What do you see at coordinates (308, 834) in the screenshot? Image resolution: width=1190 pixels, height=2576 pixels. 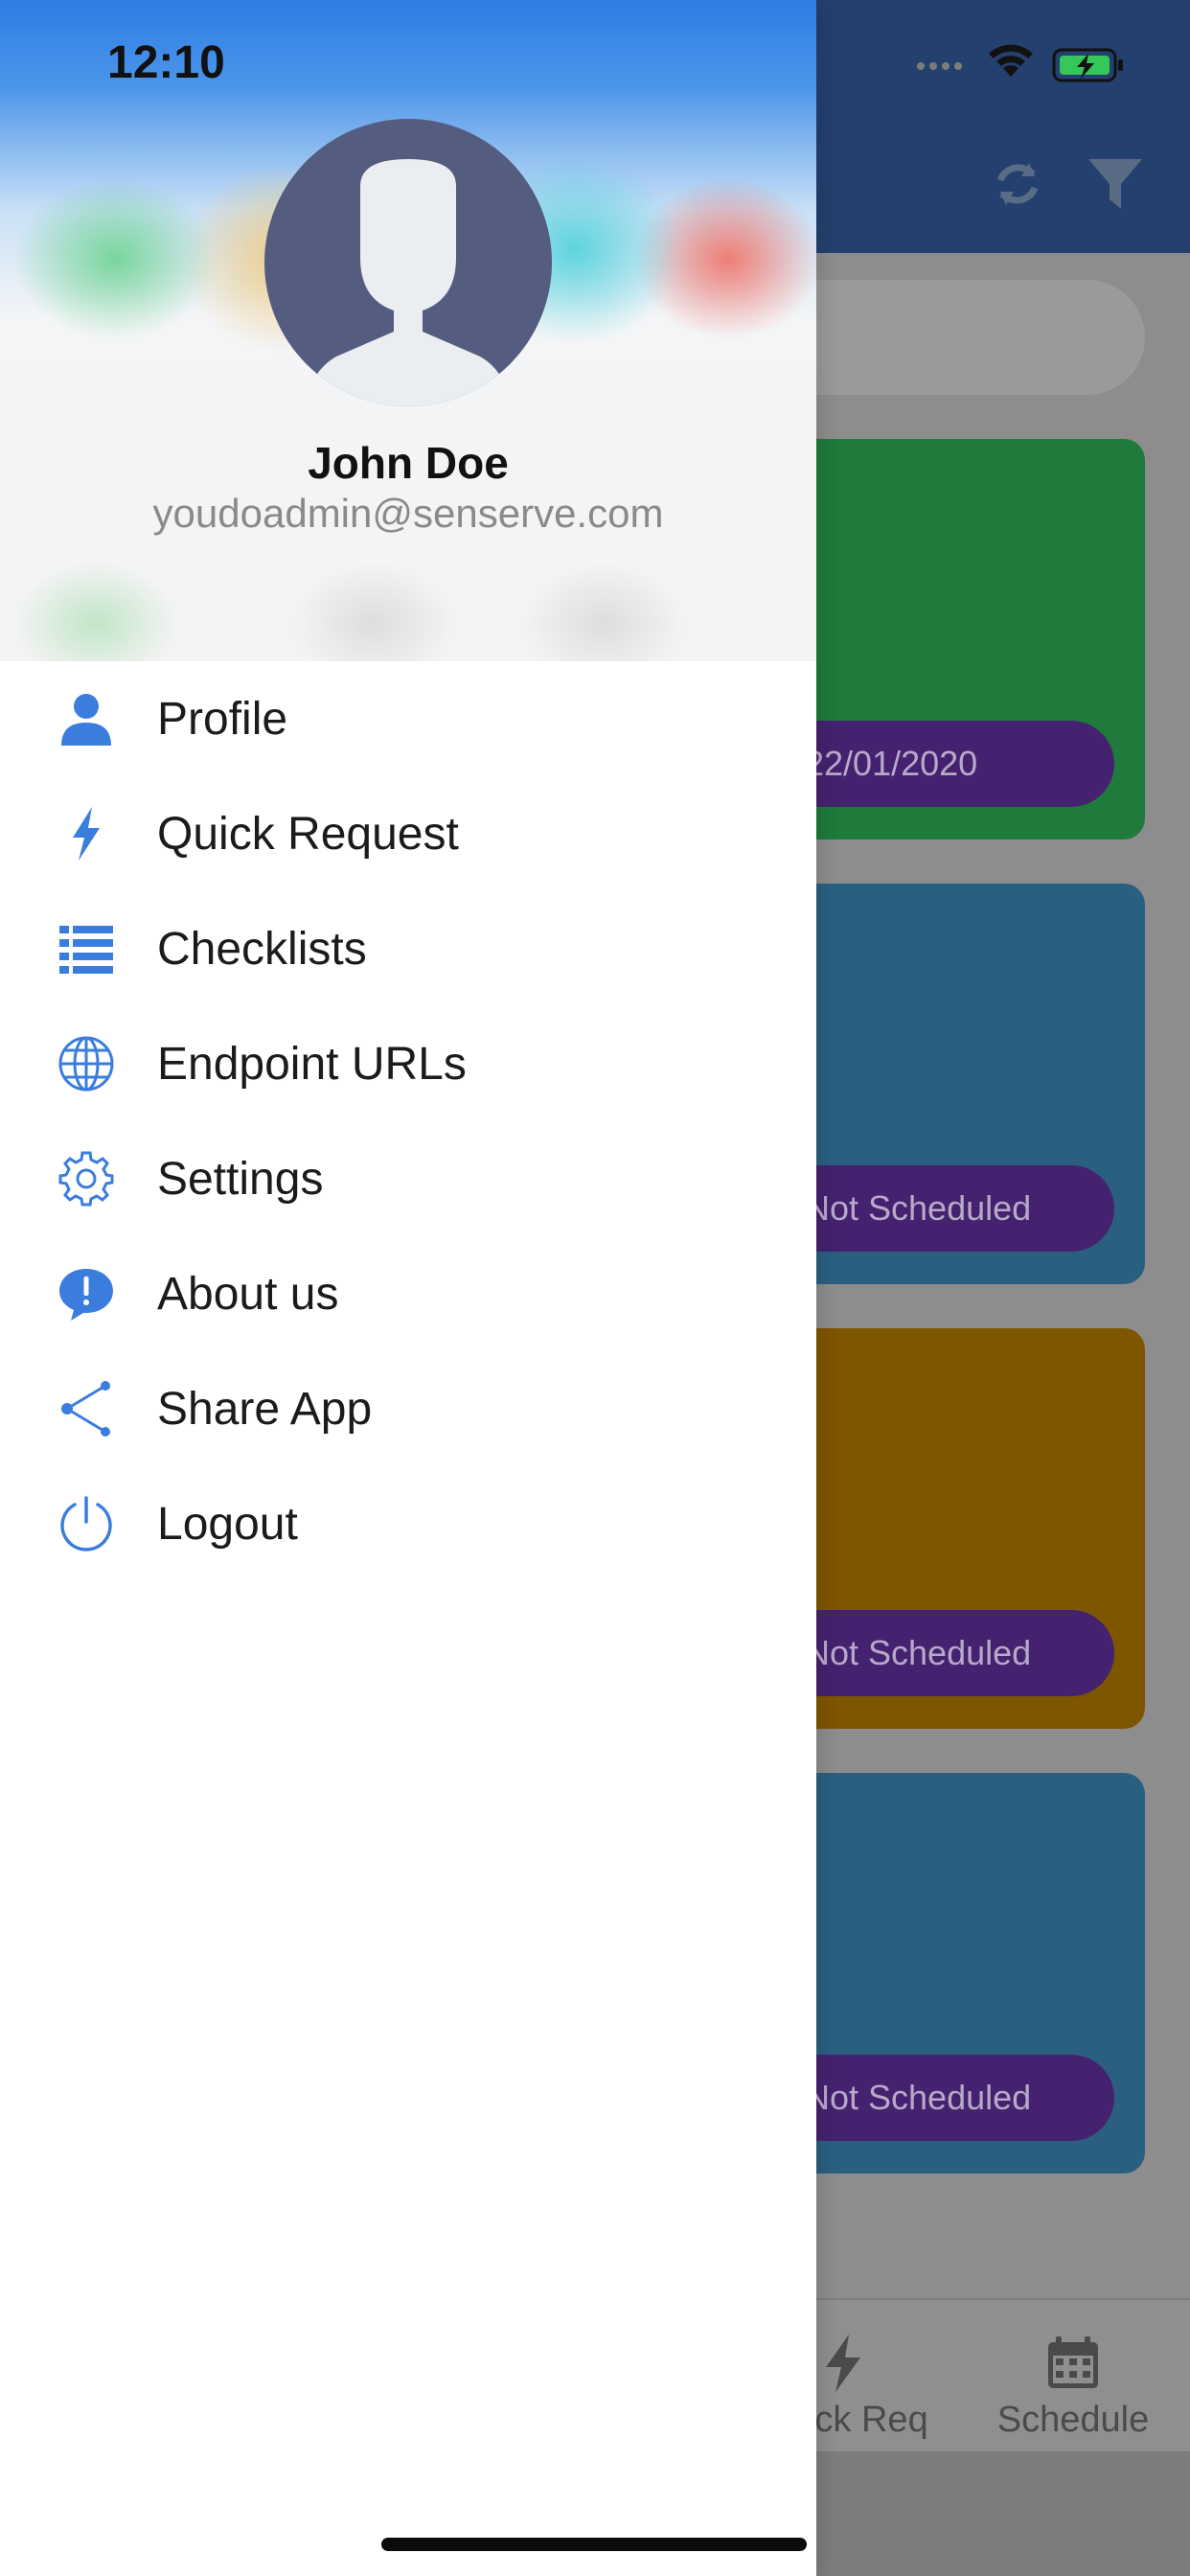 I see `menu-item-label: Quick Request` at bounding box center [308, 834].